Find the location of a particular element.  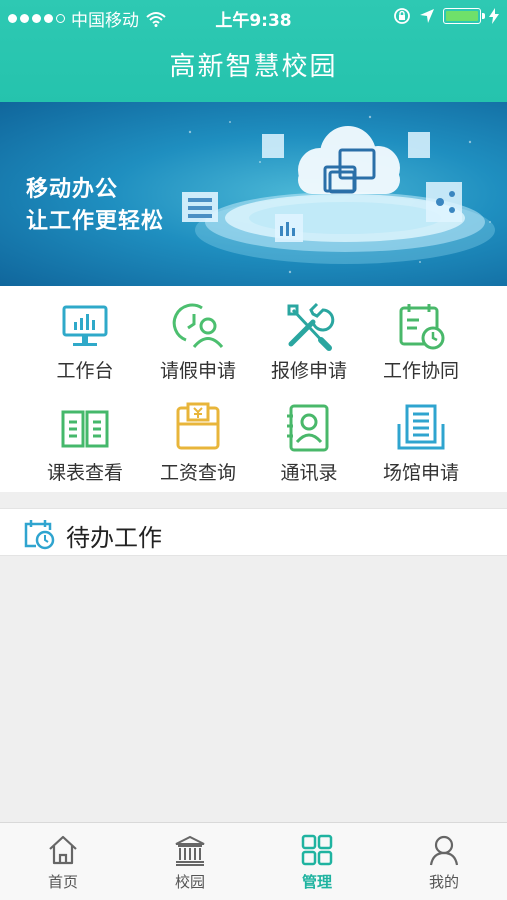

salary-envelope-icon is located at coordinates (198, 426).